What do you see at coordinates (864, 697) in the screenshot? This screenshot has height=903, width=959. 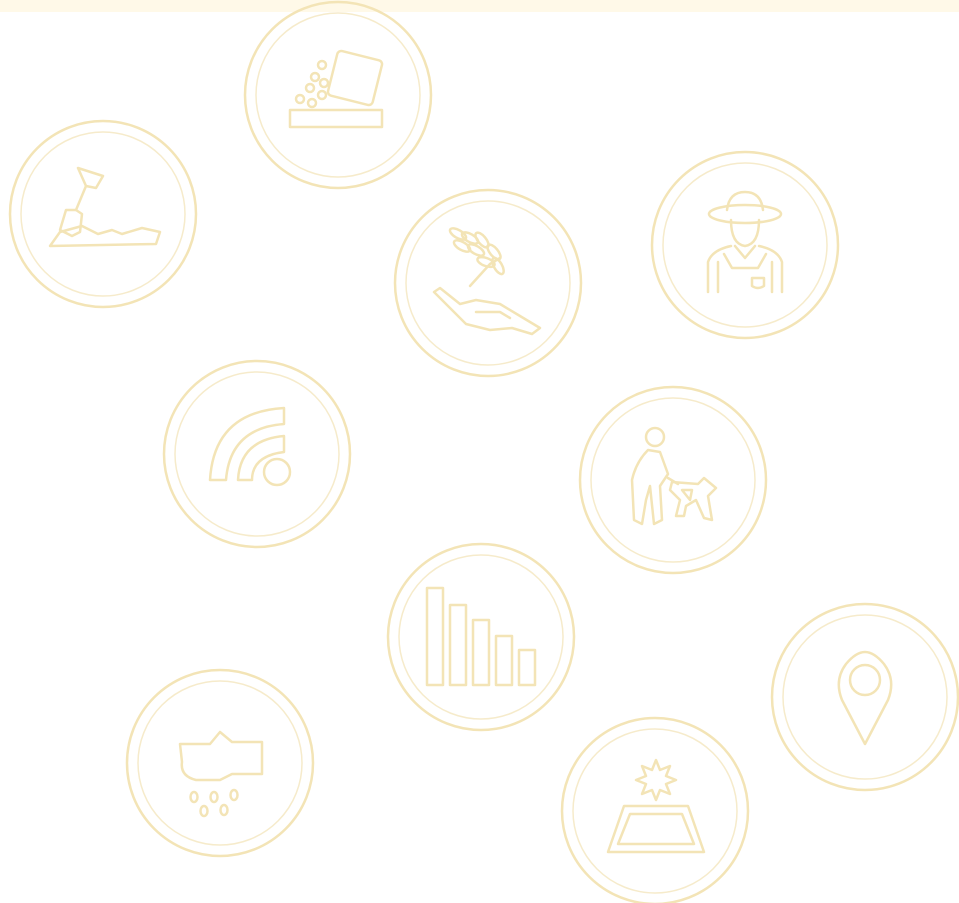 I see `location-pin-icon` at bounding box center [864, 697].